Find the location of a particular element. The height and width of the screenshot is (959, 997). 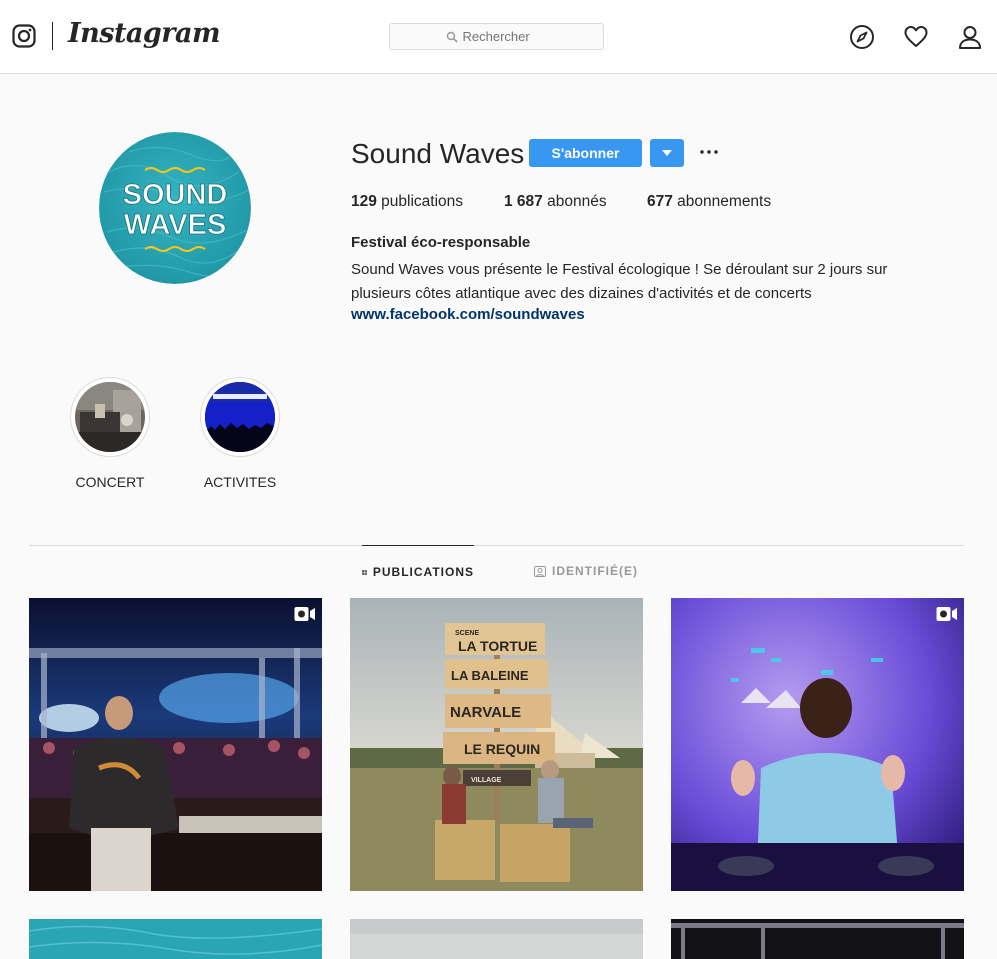

sound-waves-logo: SOUND WAVES is located at coordinates (175, 208).